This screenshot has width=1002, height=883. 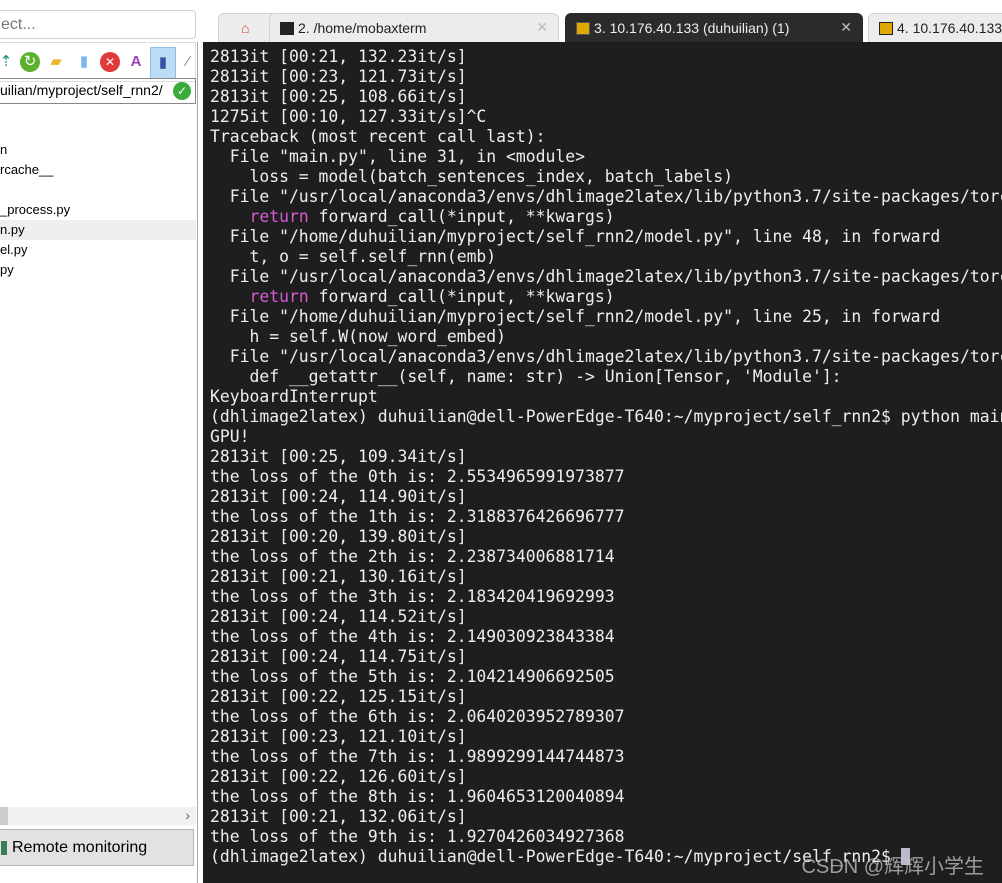 I want to click on upload-icon: ⇡, so click(x=8, y=62).